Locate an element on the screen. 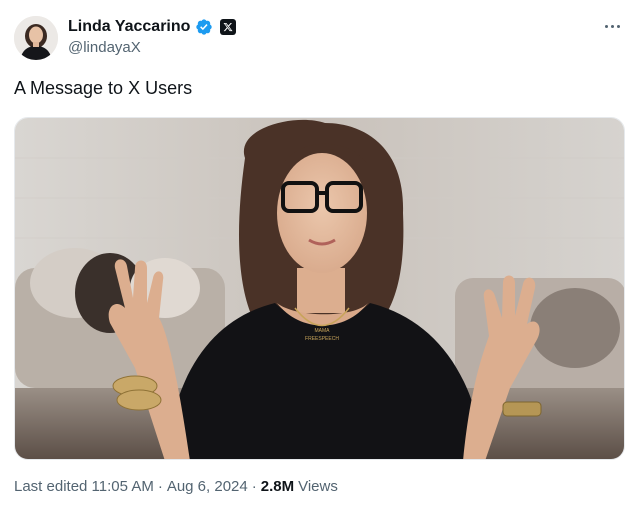 The height and width of the screenshot is (509, 640). author-handle: @lindayaX is located at coordinates (104, 47).